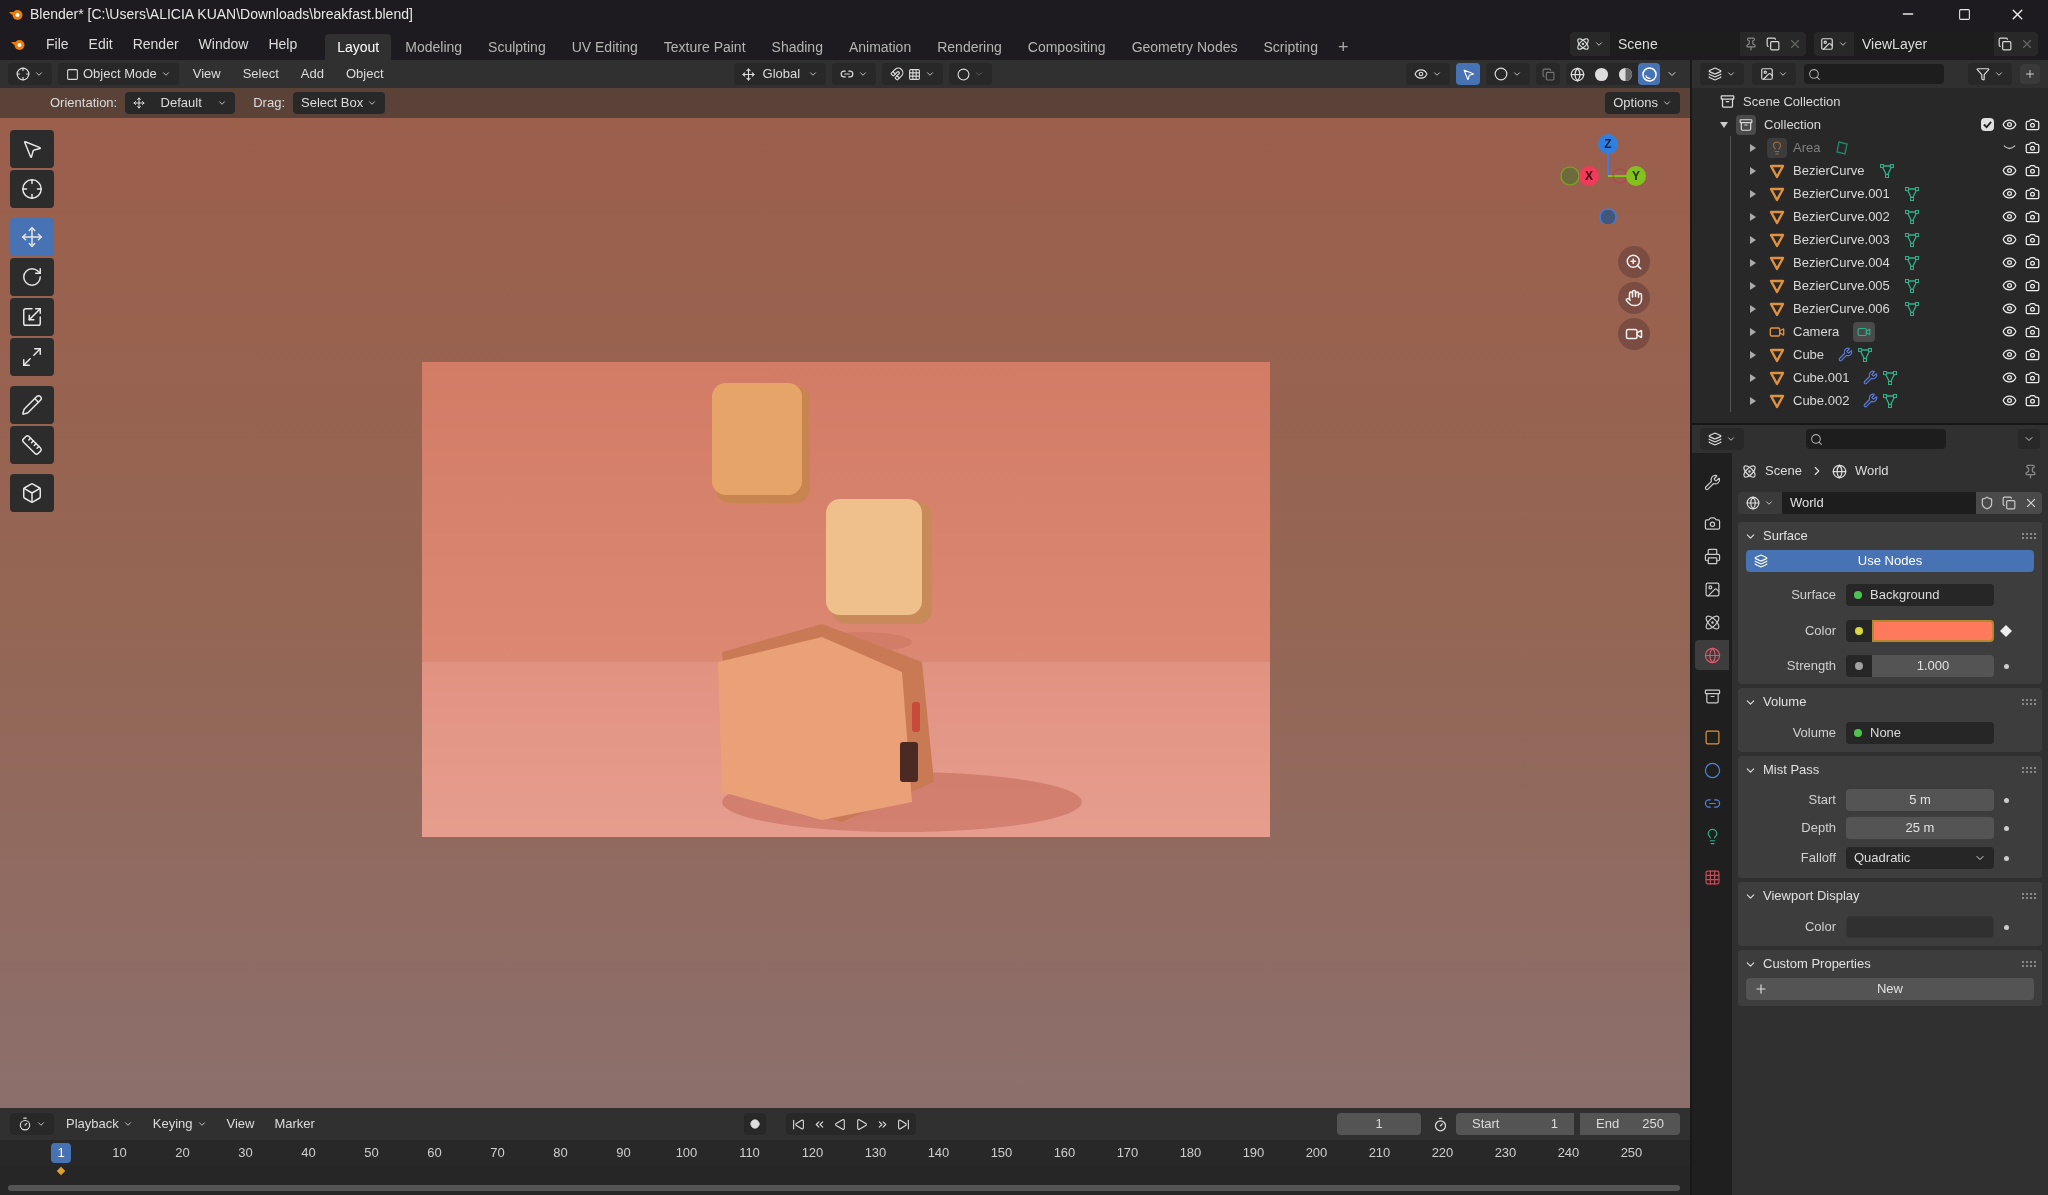 This screenshot has height=1195, width=2048. What do you see at coordinates (1792, 101) in the screenshot?
I see `outliner-item: Scene Collection` at bounding box center [1792, 101].